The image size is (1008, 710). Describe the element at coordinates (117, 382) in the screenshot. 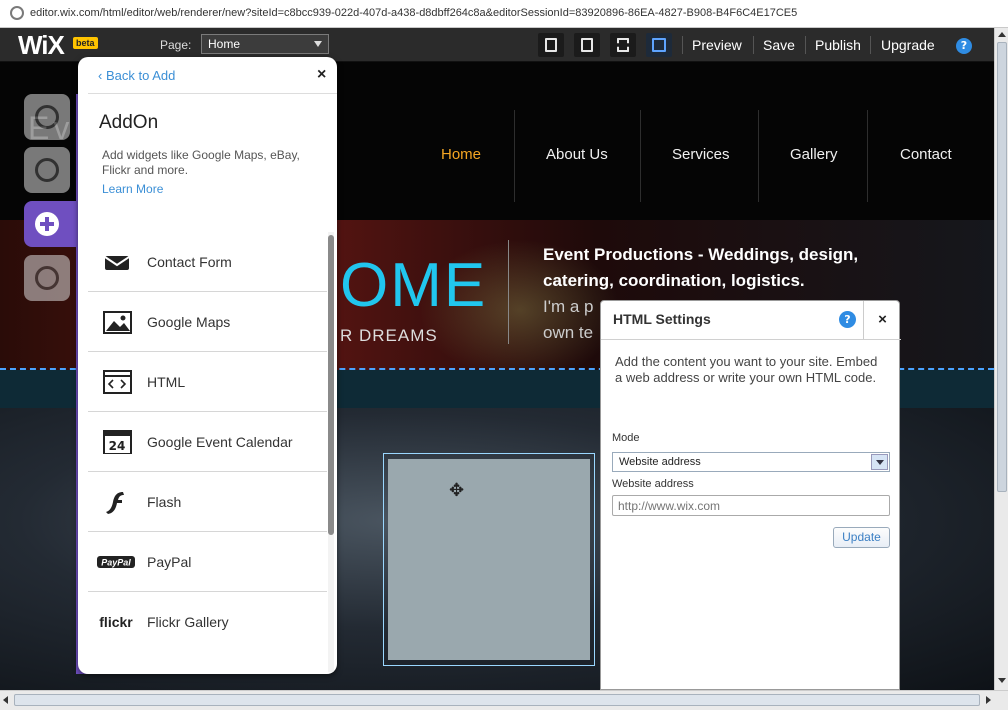

I see `code-icon` at that location.